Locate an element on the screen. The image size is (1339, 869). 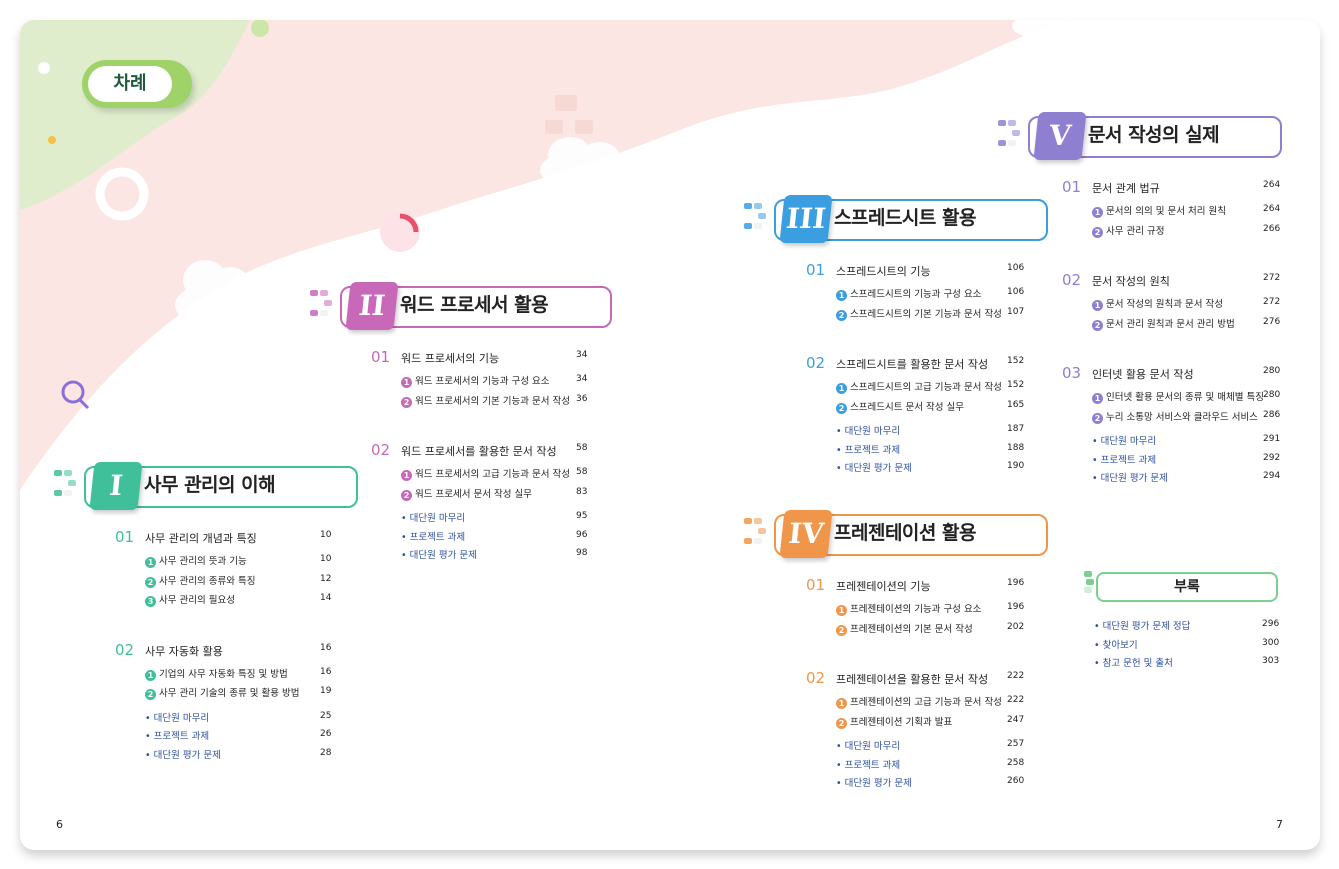
section-item: 1 스프레드시트의 기능과 구성 요소 is located at coordinates (908, 293).